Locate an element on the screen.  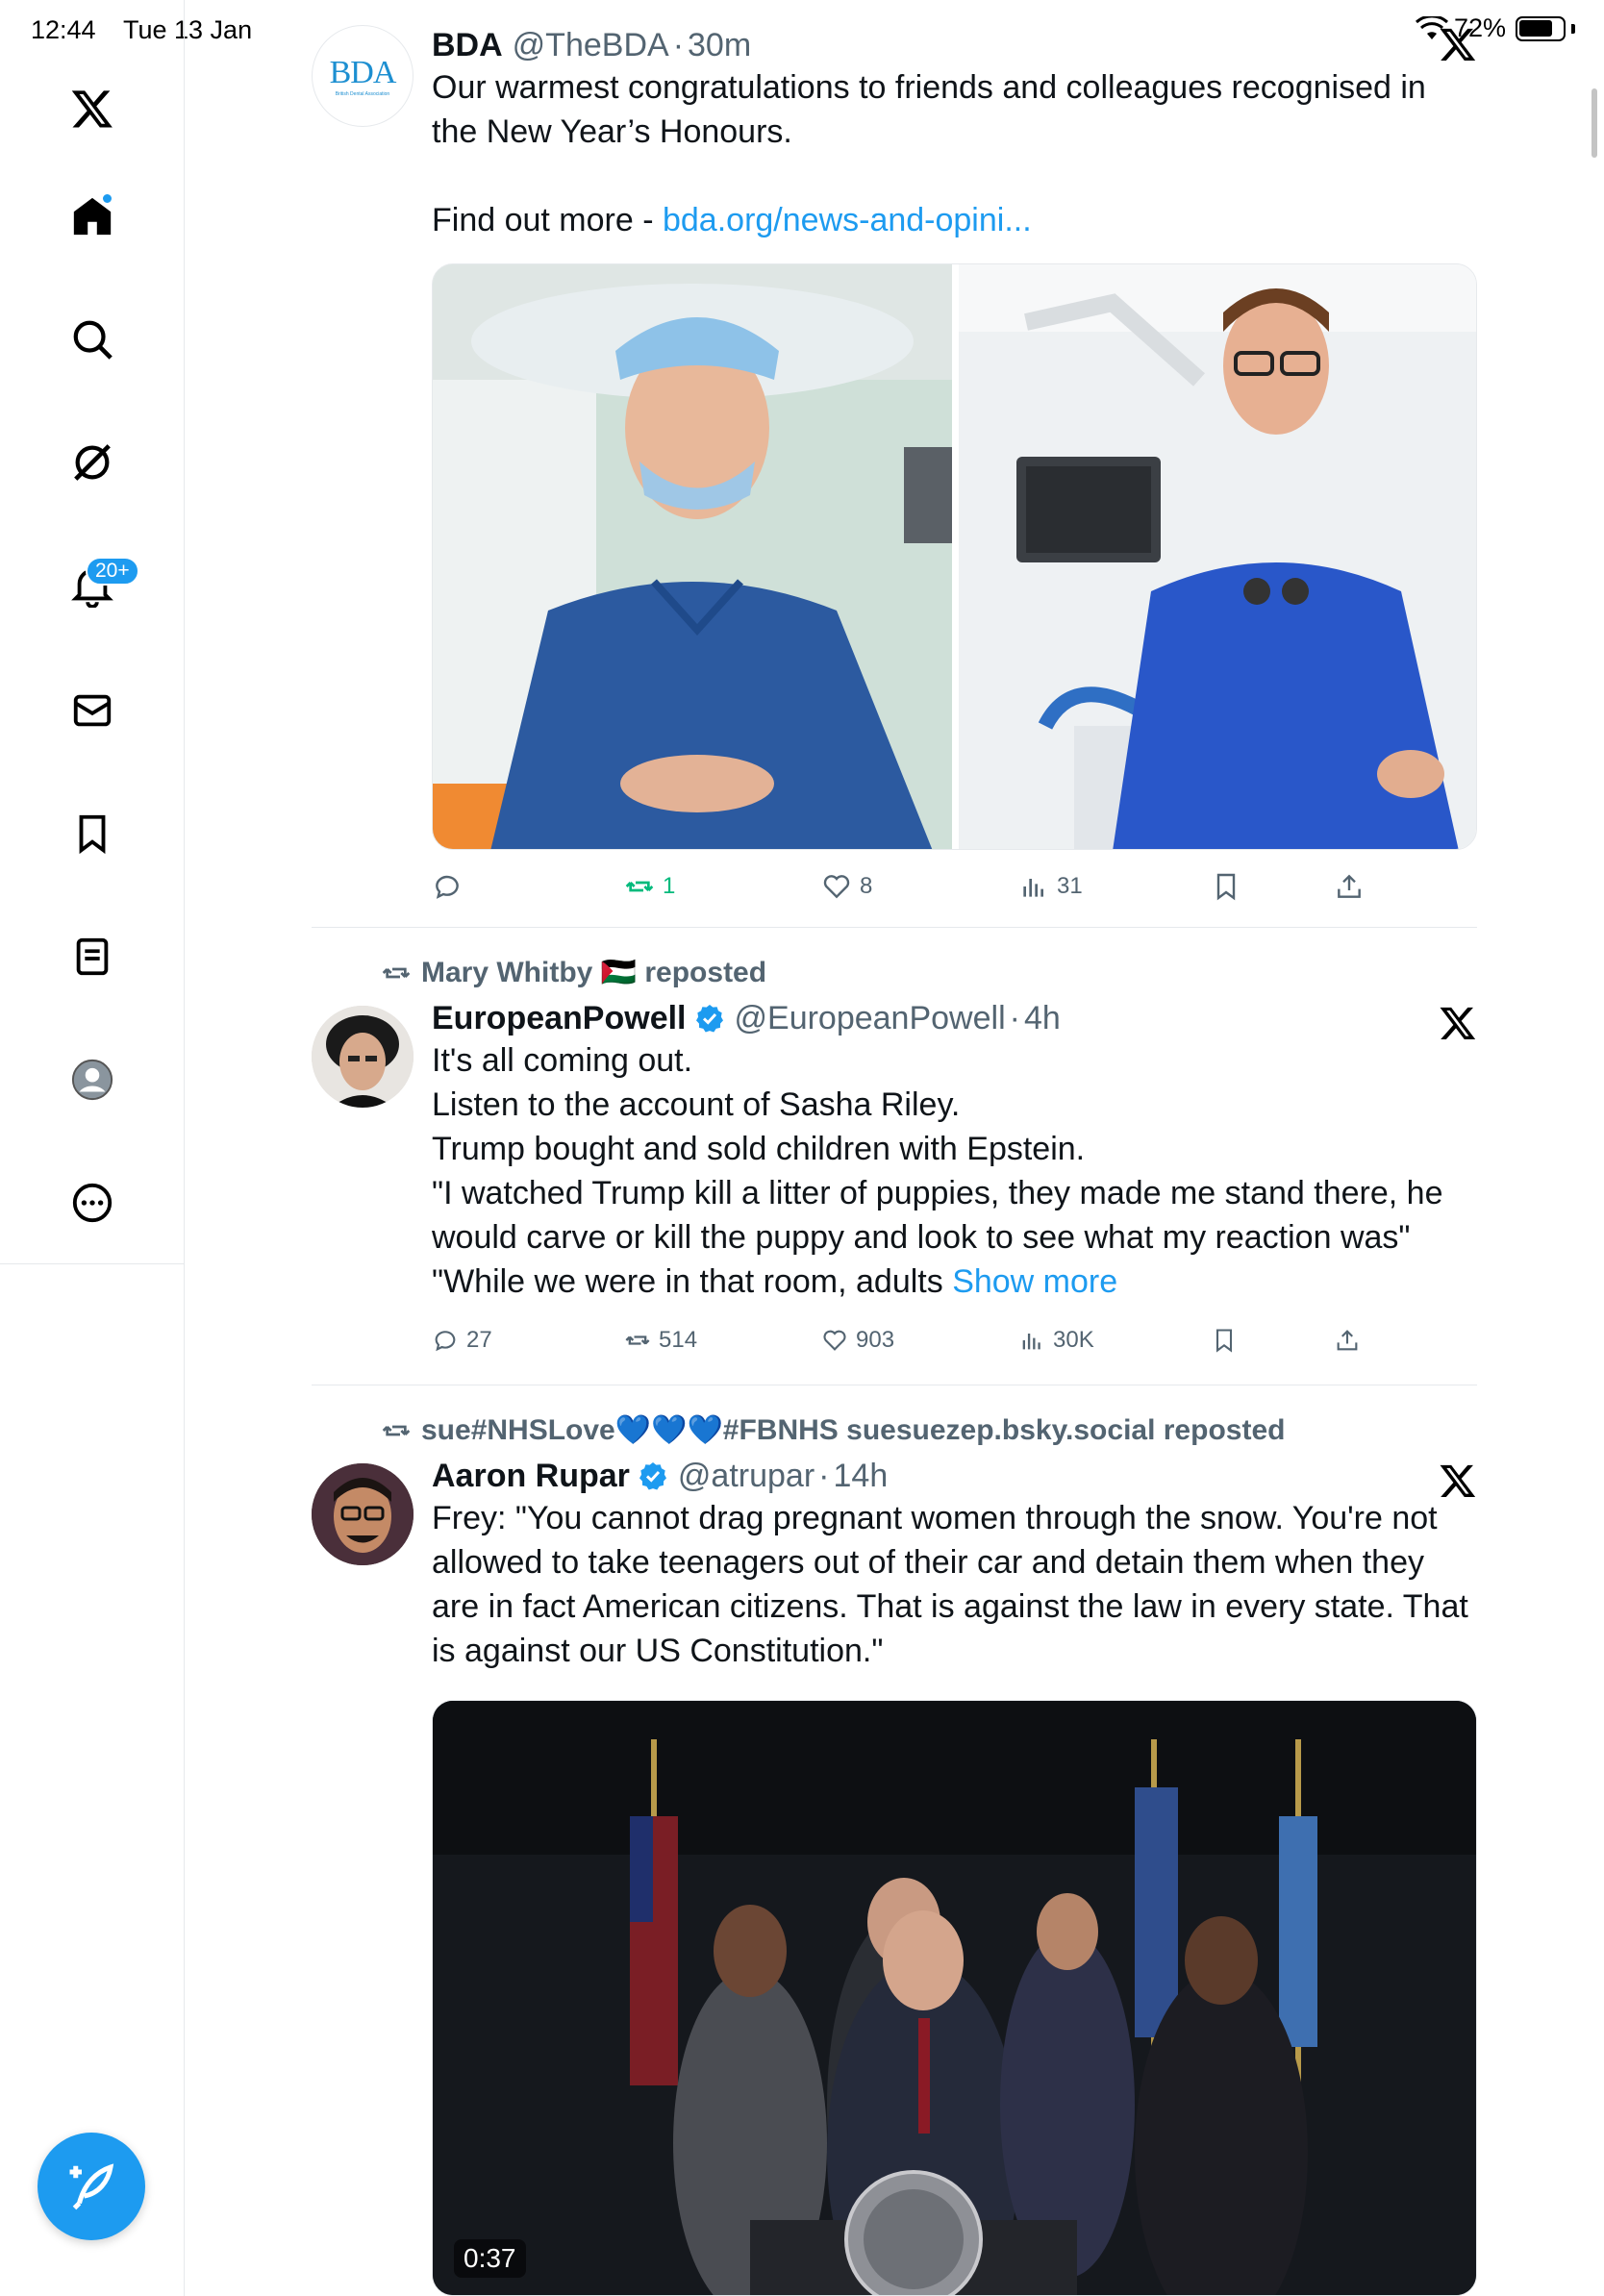
verified-badge-icon is located at coordinates (652, 1476).